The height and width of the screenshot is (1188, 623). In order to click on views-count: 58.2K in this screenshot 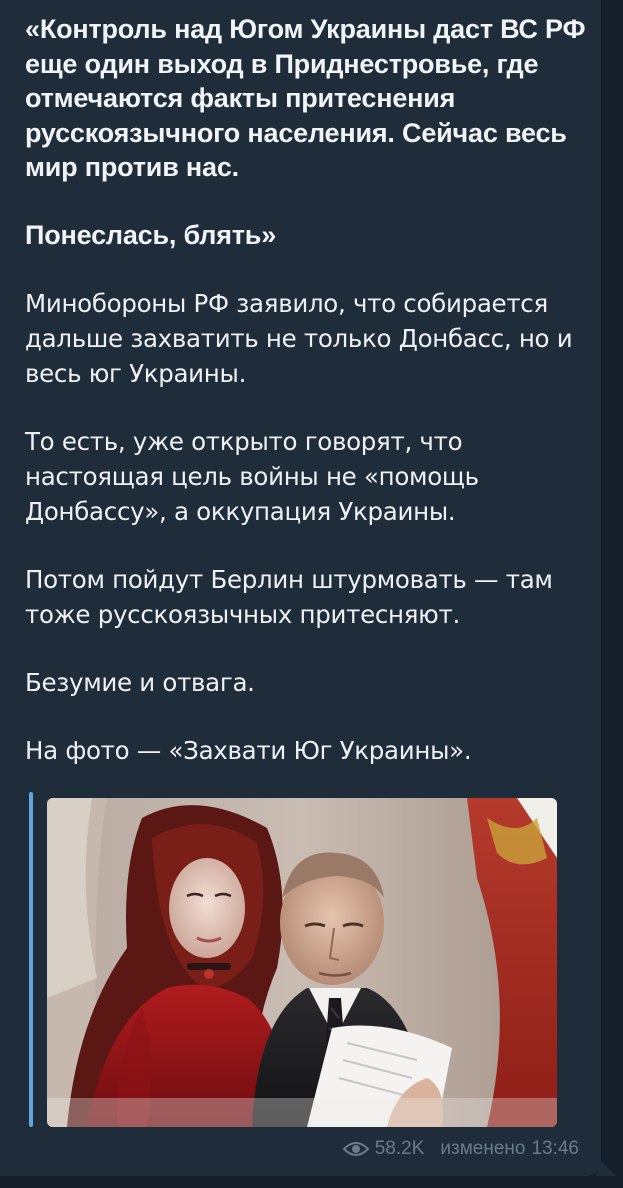, I will do `click(399, 1148)`.